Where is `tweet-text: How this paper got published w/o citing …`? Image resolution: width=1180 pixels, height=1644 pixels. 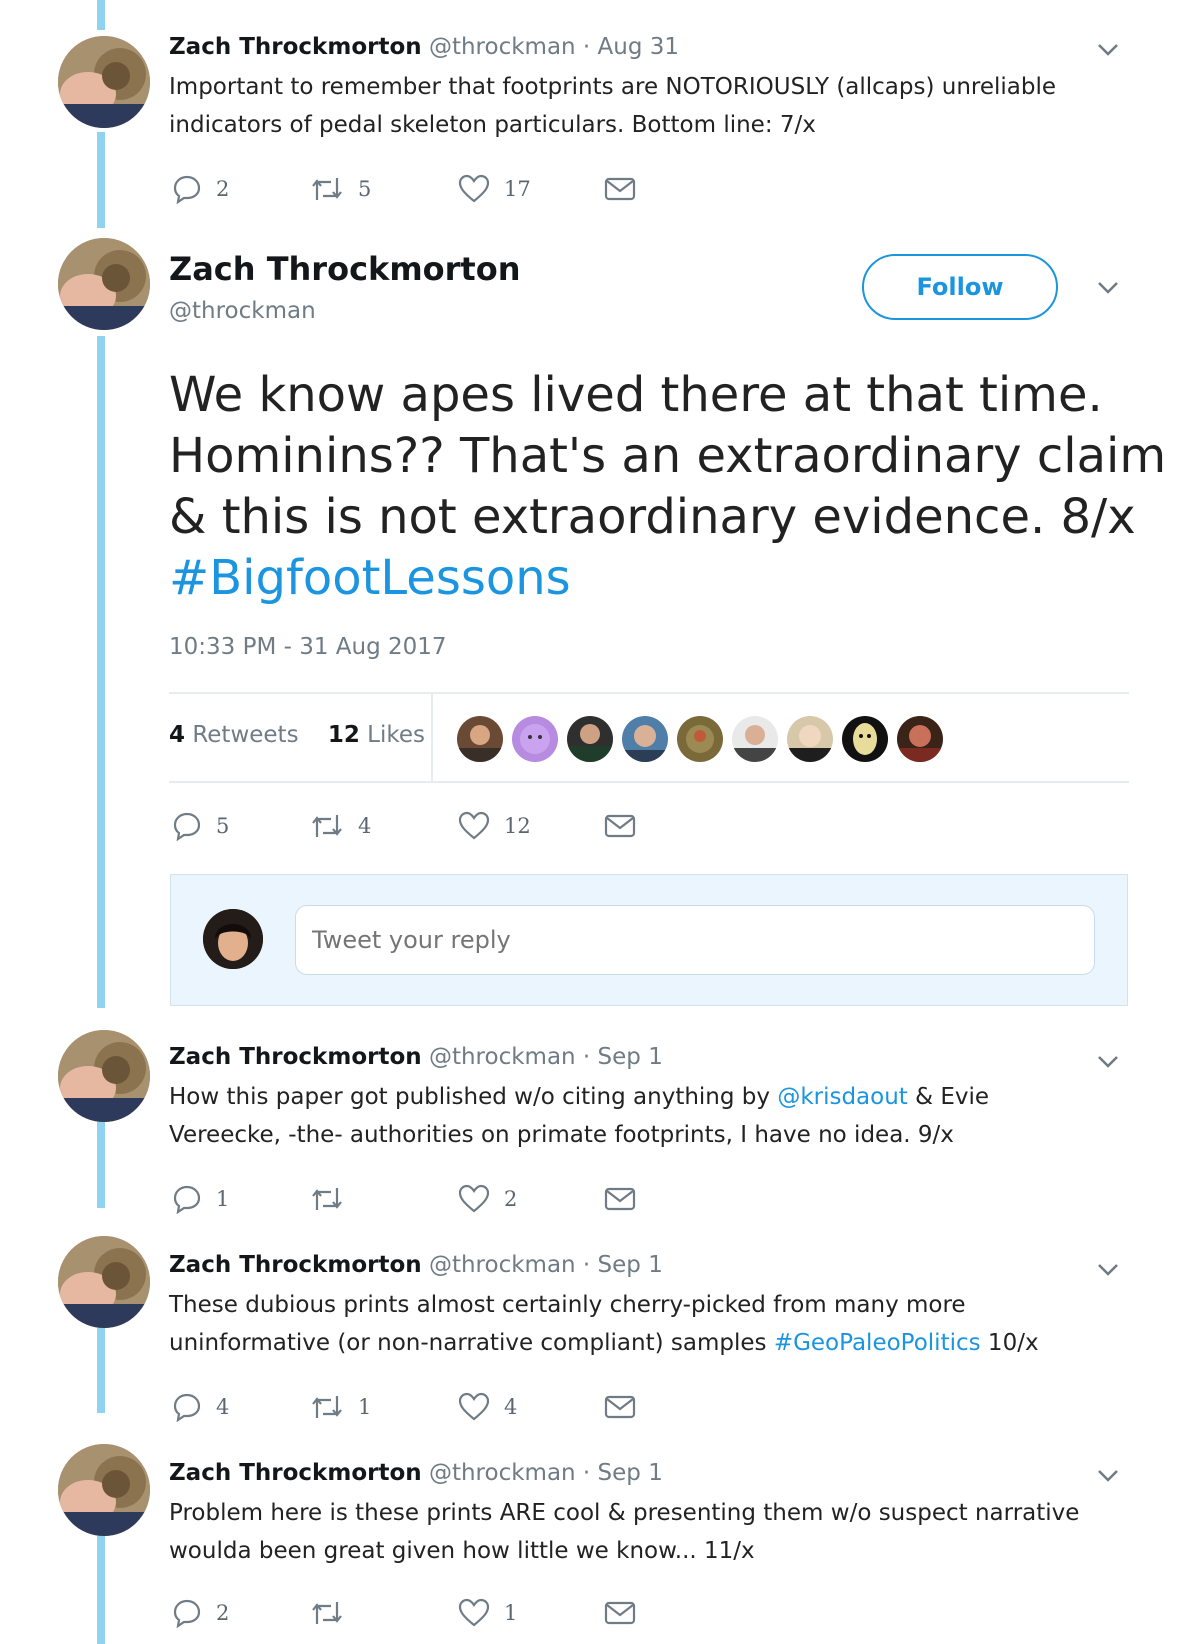
tweet-text: How this paper got published w/o citing … is located at coordinates (629, 1116).